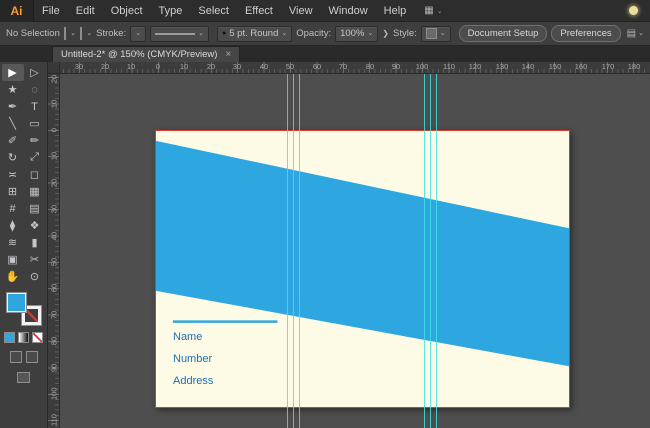  I want to click on opacity-panel-chevron-icon: ❯, so click(385, 33).